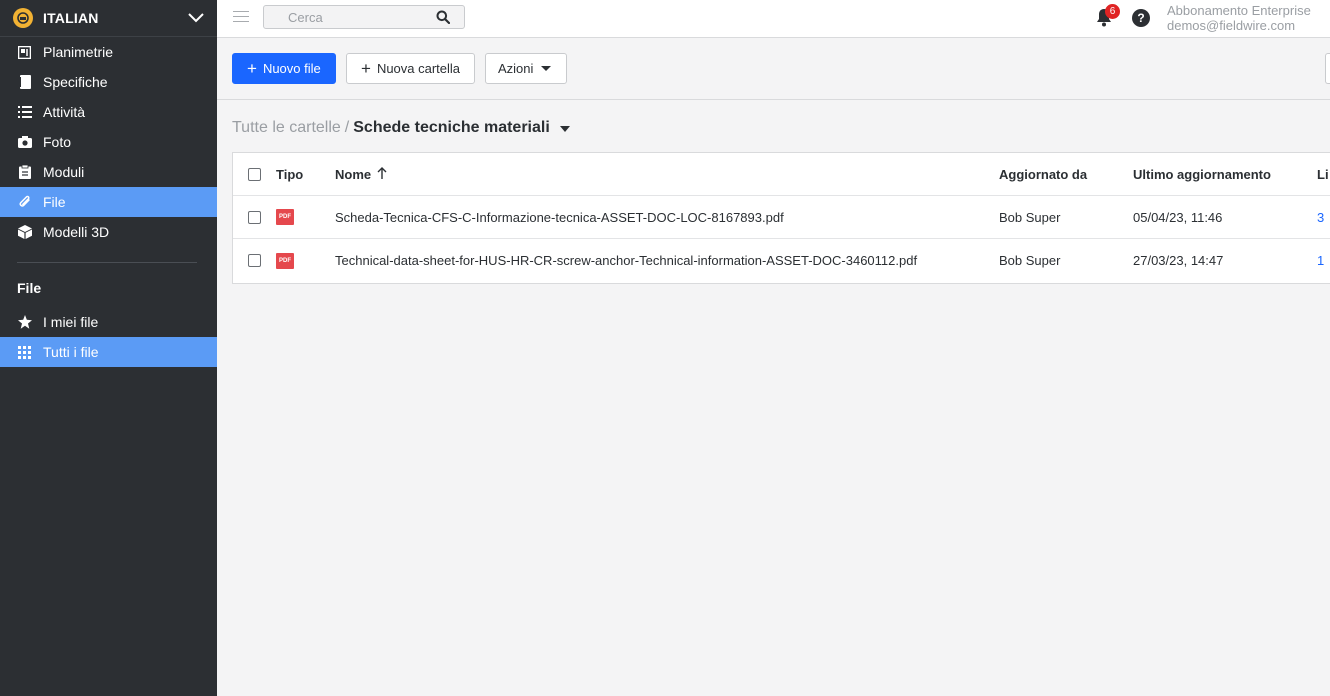  Describe the element at coordinates (564, 129) in the screenshot. I see `folder-dropdown-caret-icon` at that location.